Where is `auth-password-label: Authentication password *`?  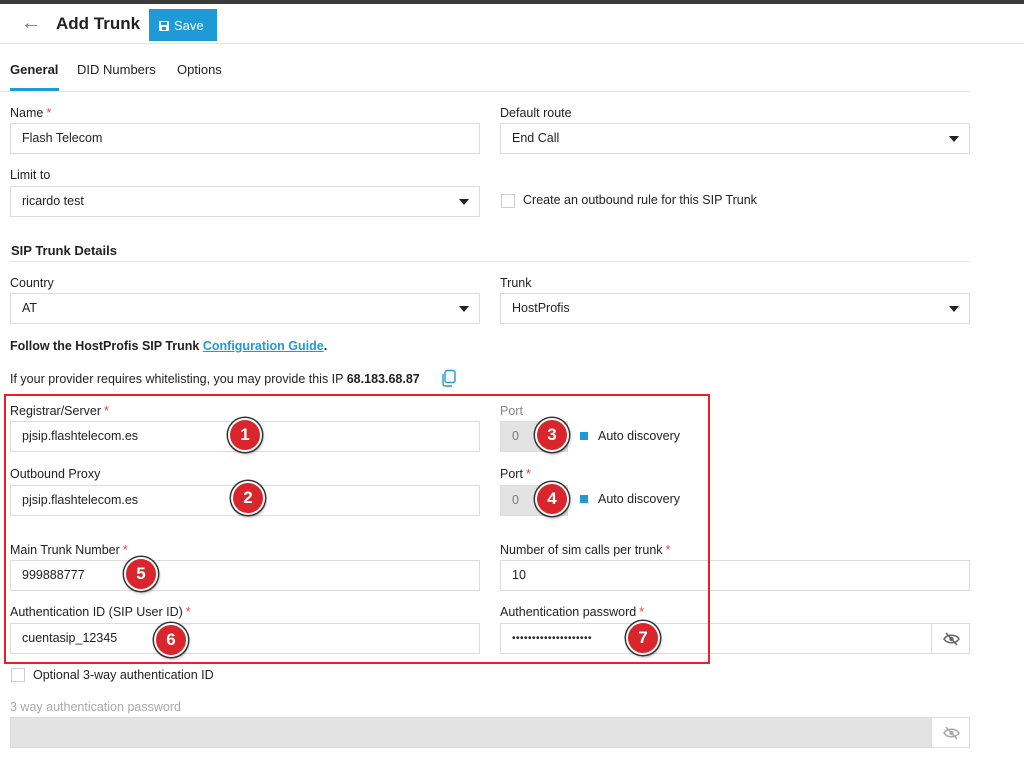
auth-password-label: Authentication password * is located at coordinates (572, 612).